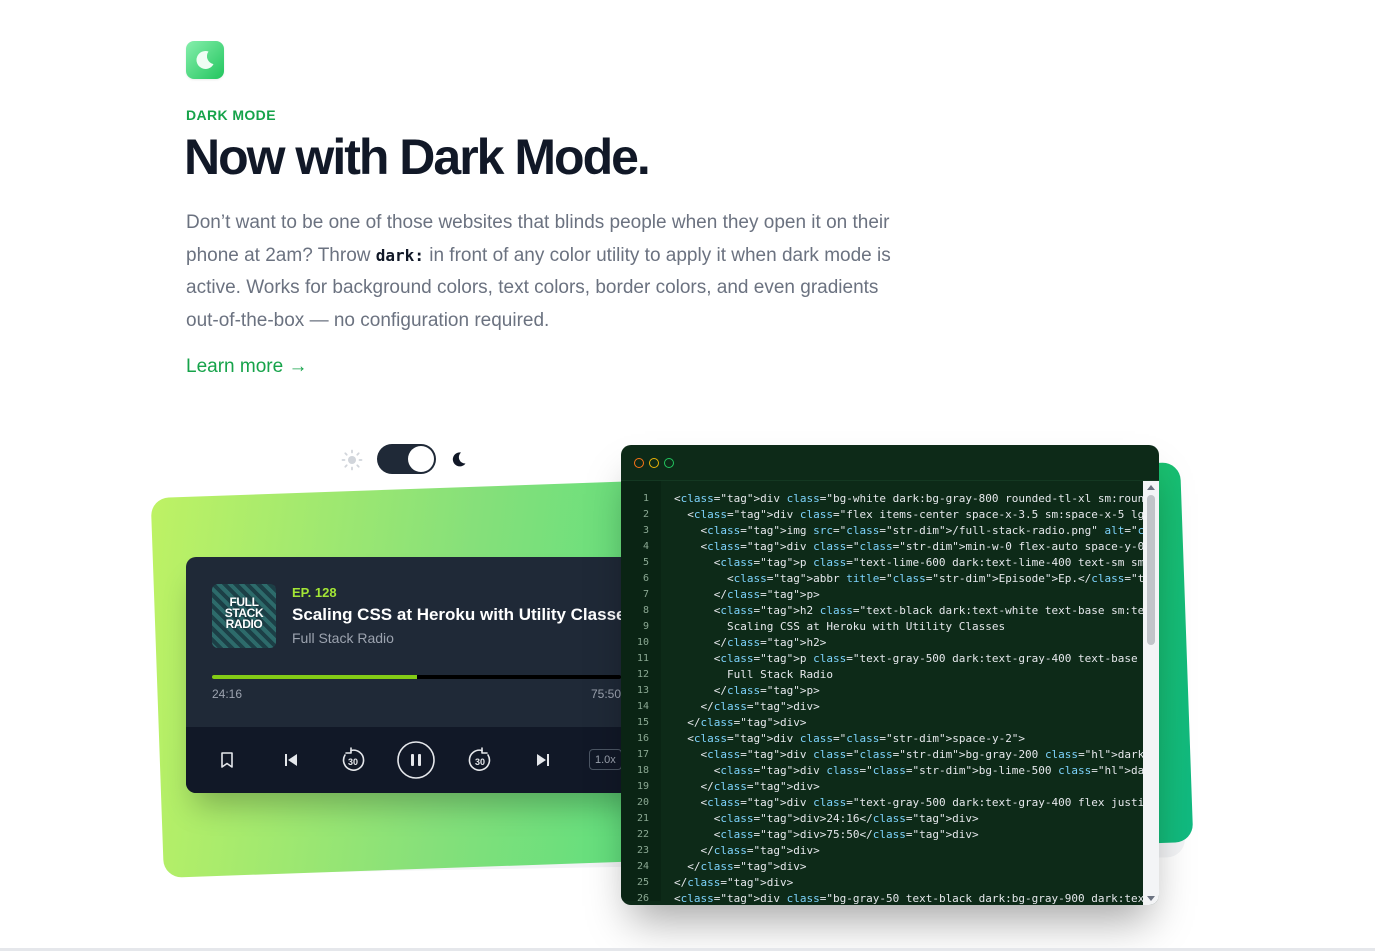  Describe the element at coordinates (642, 754) in the screenshot. I see `line-number: 17` at that location.